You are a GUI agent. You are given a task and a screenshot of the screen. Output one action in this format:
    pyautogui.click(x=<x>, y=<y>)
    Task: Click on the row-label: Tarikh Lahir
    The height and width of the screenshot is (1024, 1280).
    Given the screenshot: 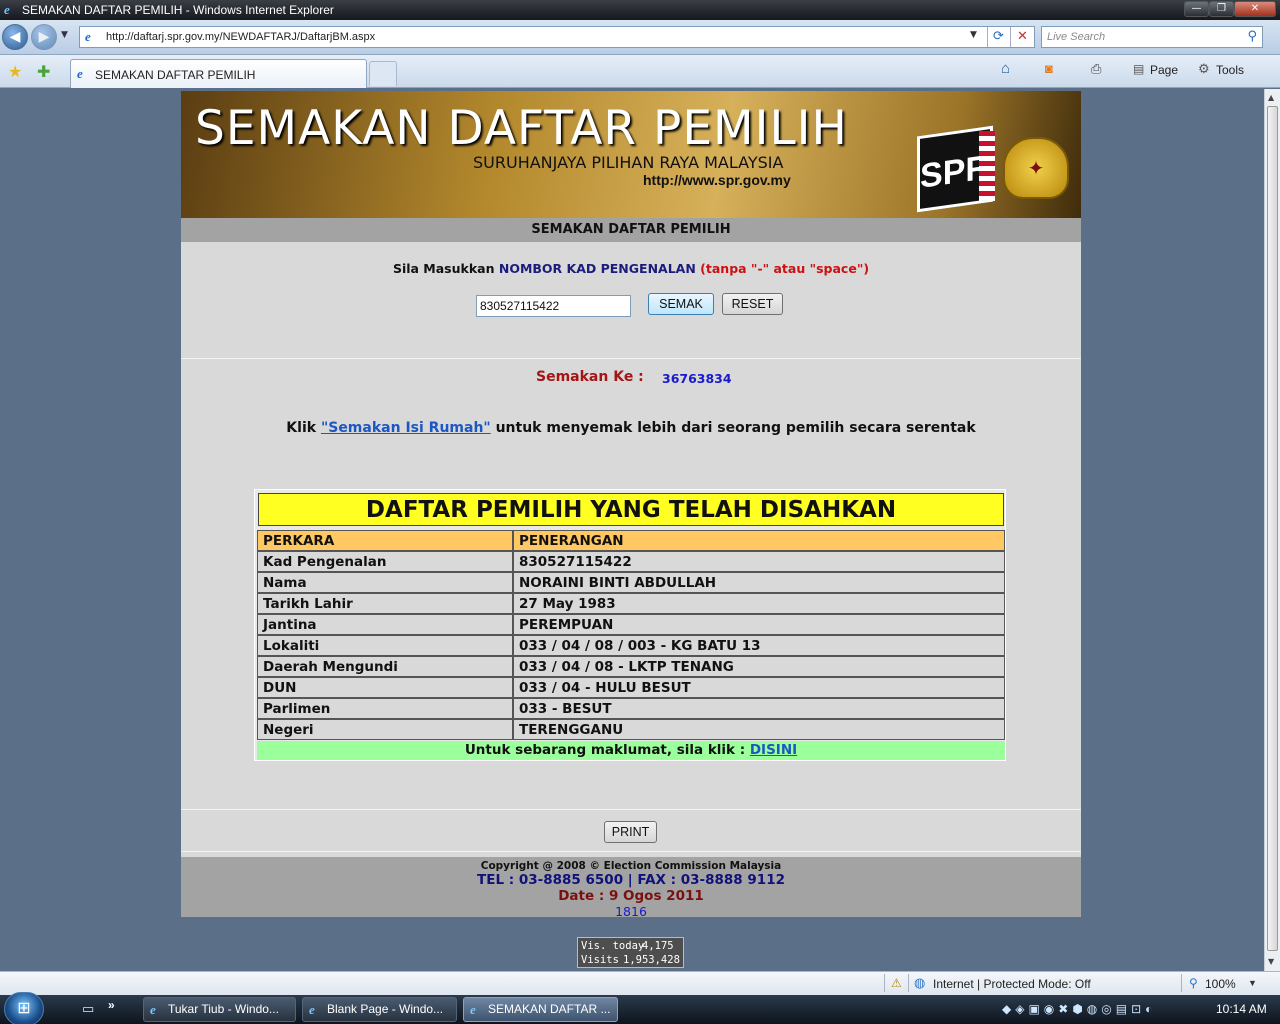 What is the action you would take?
    pyautogui.click(x=385, y=603)
    